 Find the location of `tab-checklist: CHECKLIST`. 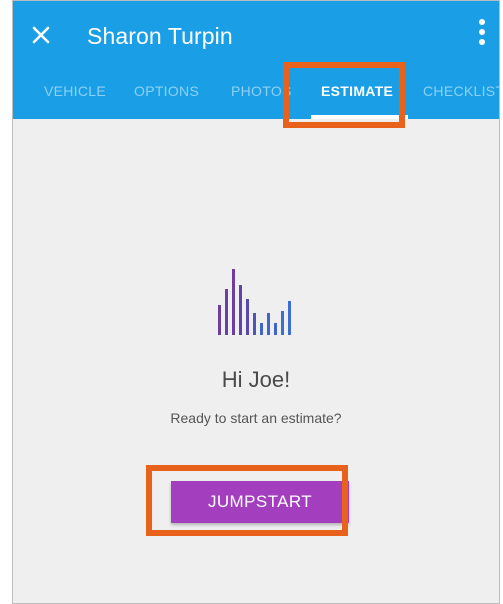

tab-checklist: CHECKLIST is located at coordinates (461, 91).